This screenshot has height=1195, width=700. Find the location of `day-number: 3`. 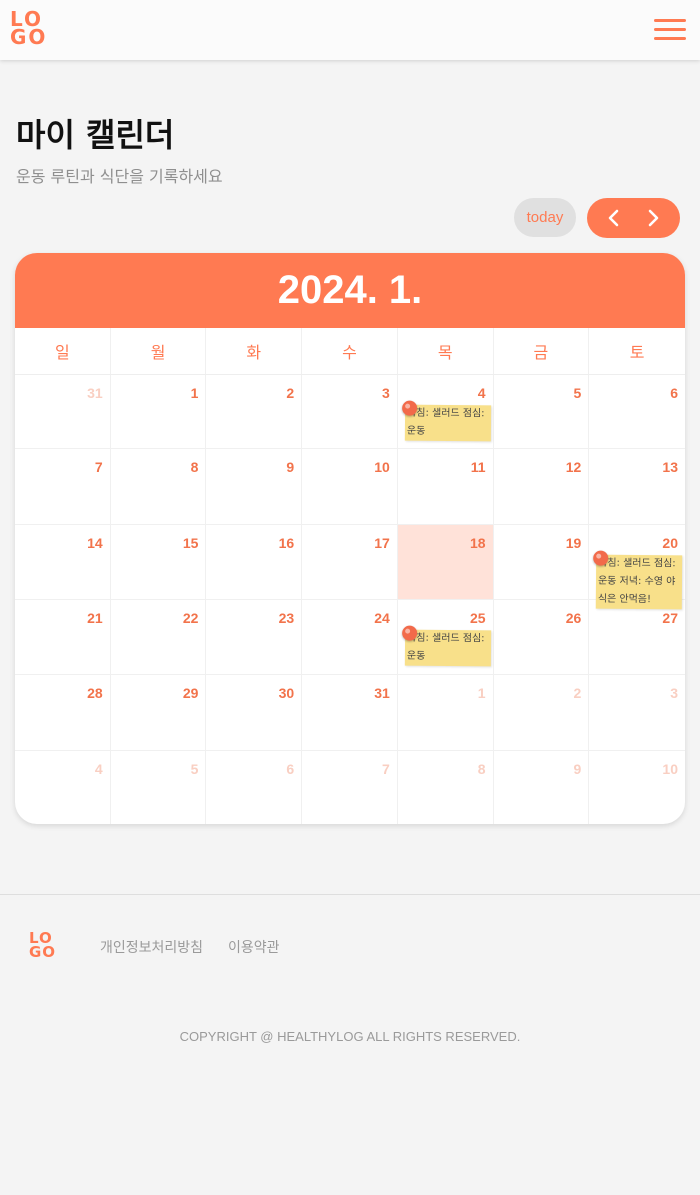

day-number: 3 is located at coordinates (386, 393).